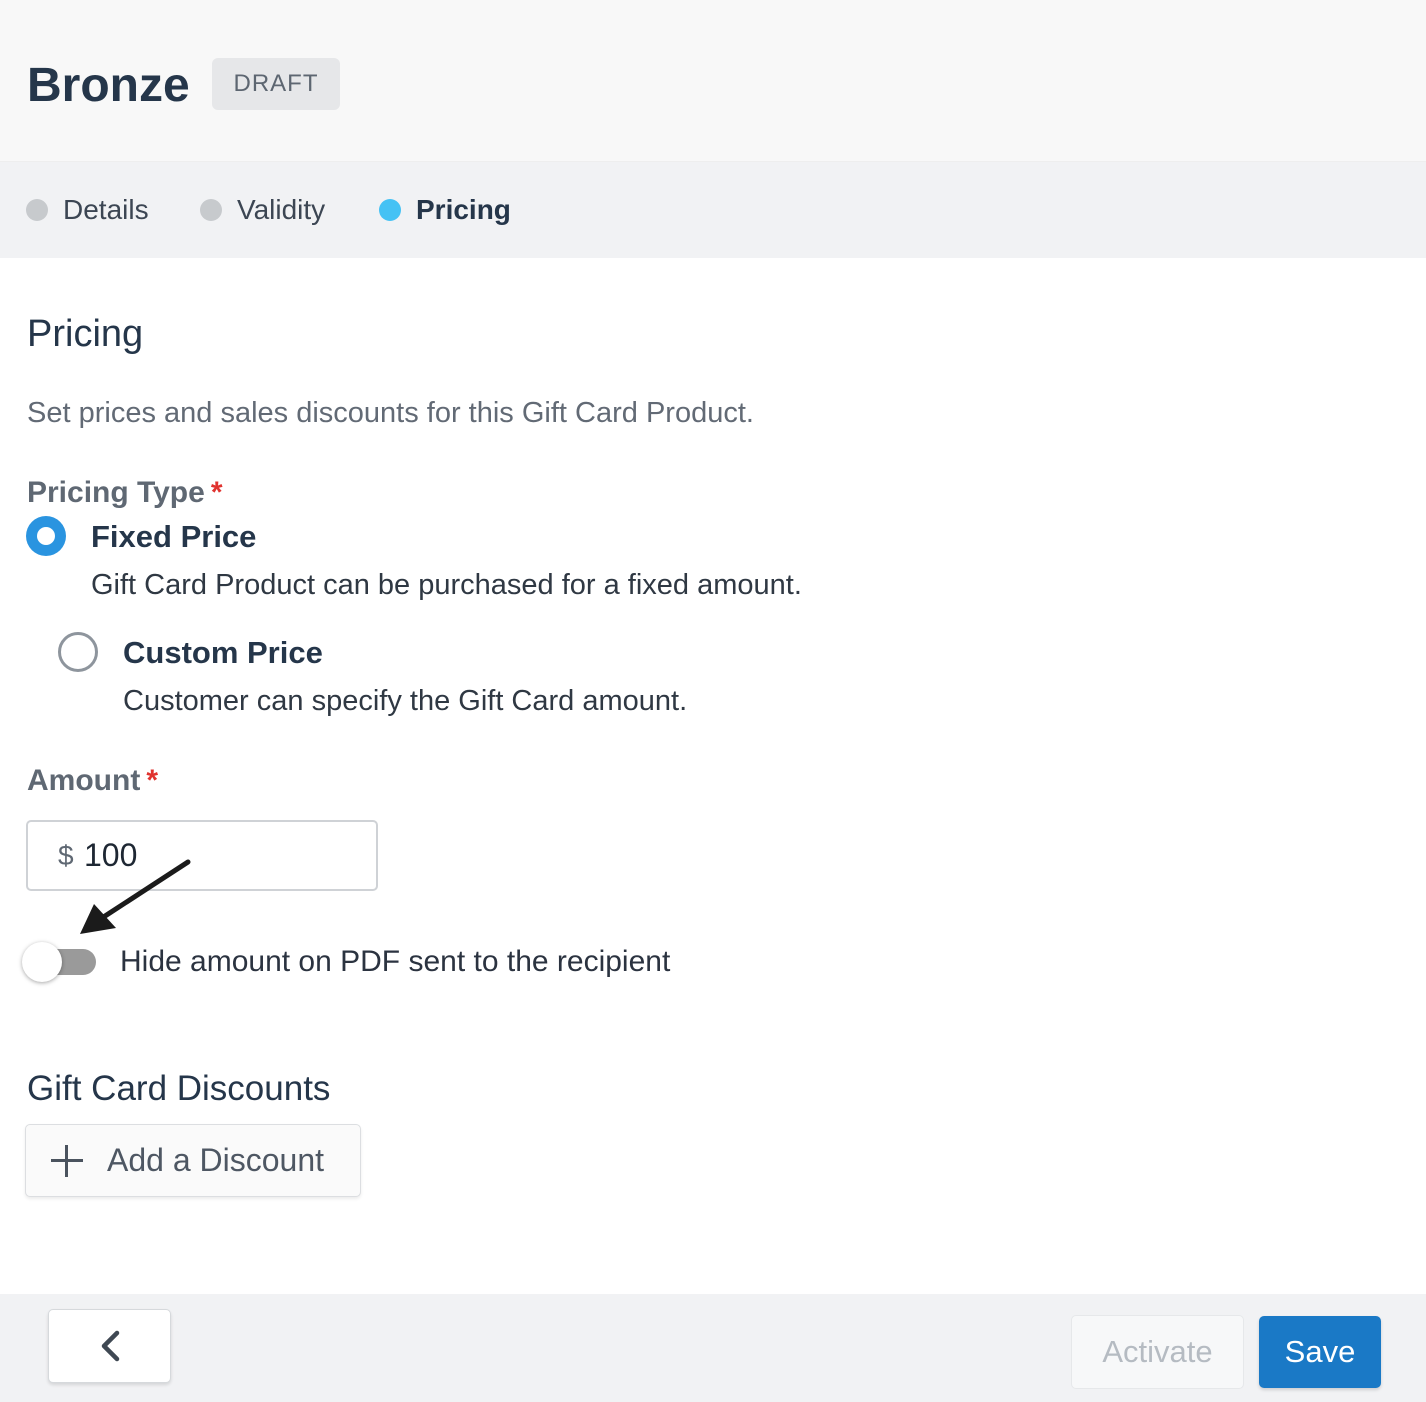  What do you see at coordinates (173, 537) in the screenshot?
I see `fixed-price-title: Fixed Price` at bounding box center [173, 537].